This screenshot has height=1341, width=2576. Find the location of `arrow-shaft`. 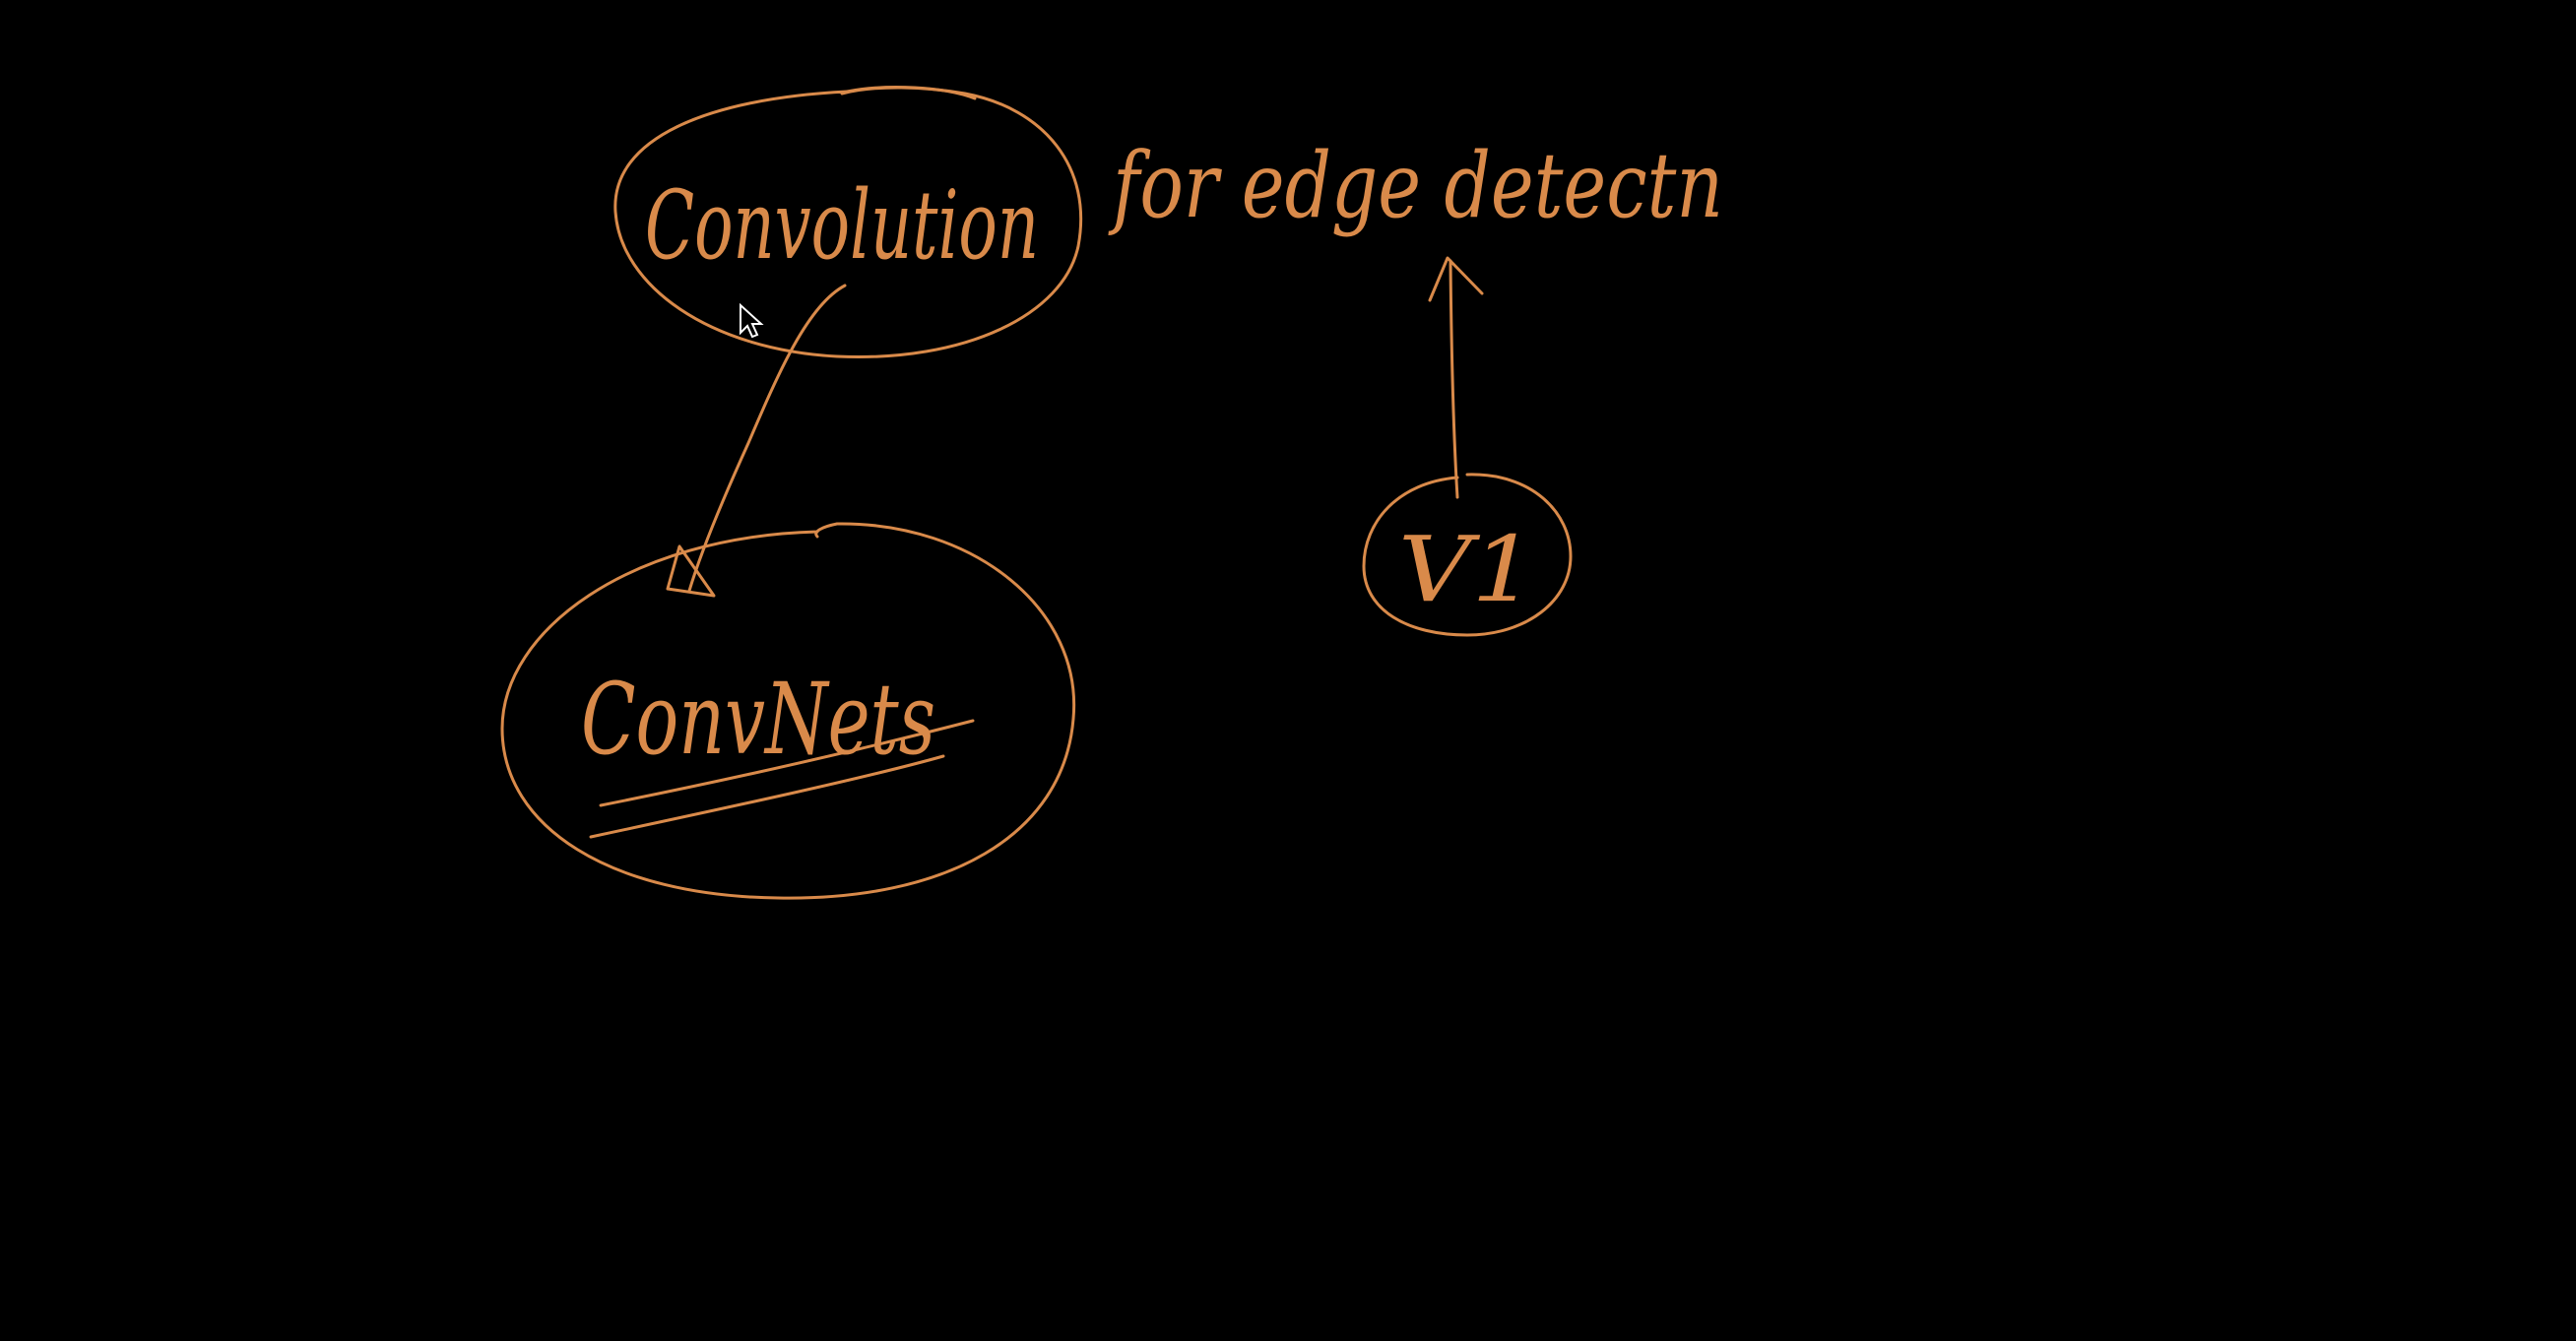

arrow-shaft is located at coordinates (1454, 379).